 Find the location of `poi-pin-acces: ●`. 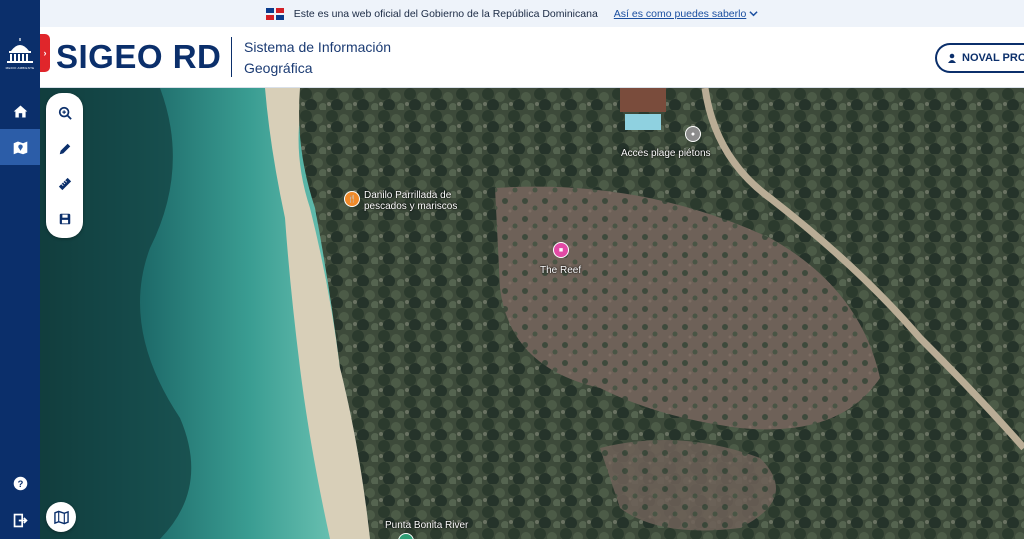

poi-pin-acces: ● is located at coordinates (693, 134).